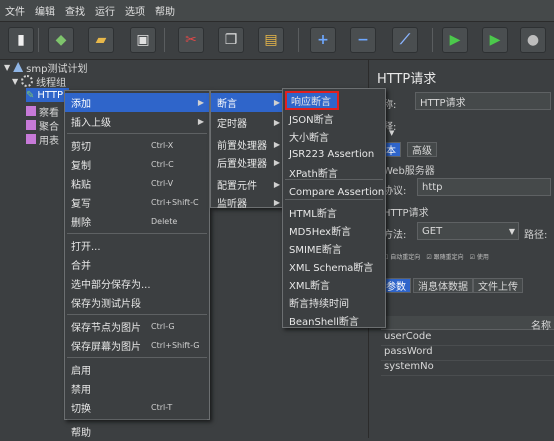  What do you see at coordinates (277, 11) in the screenshot?
I see `menu-bar: 文件 编辑 查找 运行 选项 帮助` at bounding box center [277, 11].